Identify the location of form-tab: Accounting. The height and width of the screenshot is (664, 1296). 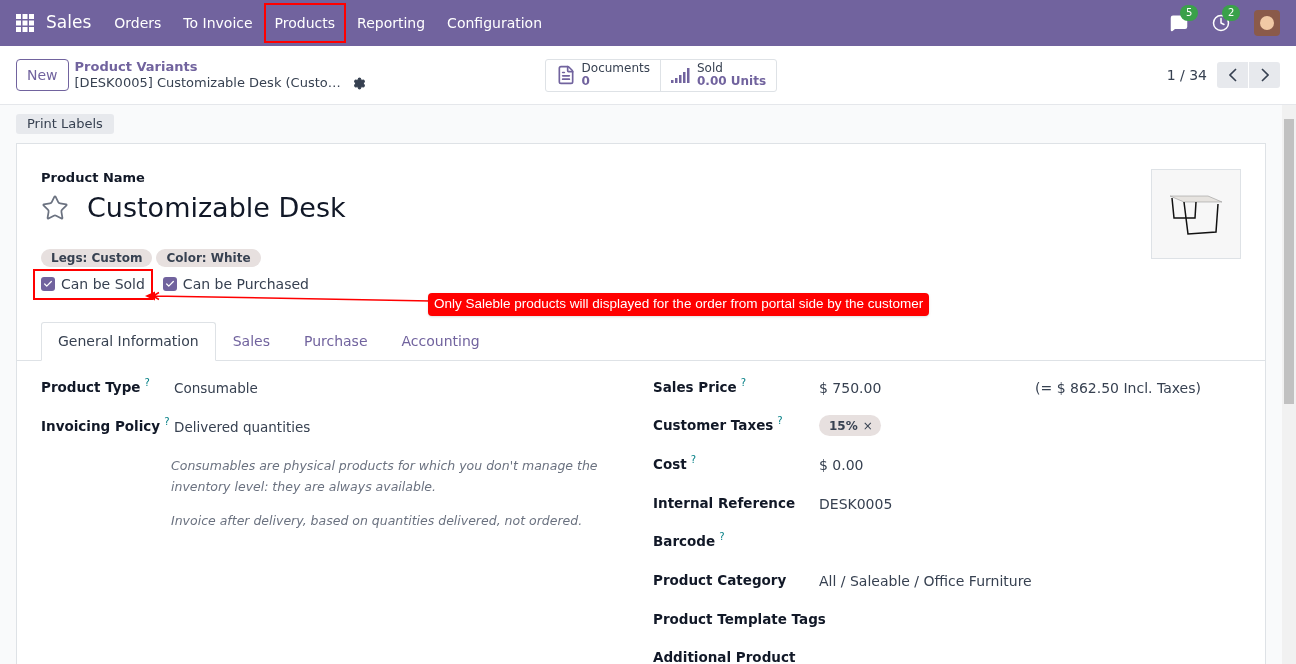
(440, 341).